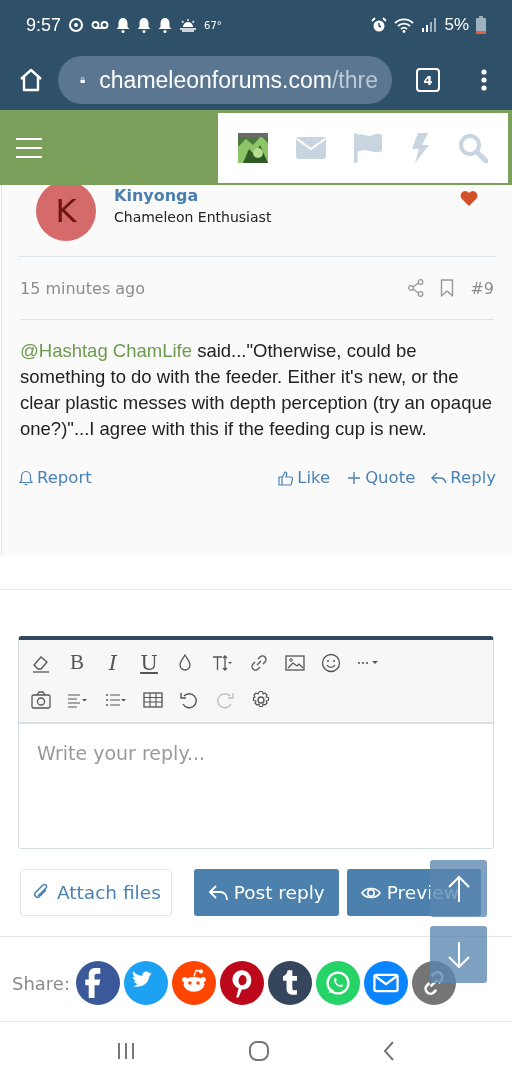 This screenshot has height=1080, width=512. What do you see at coordinates (149, 662) in the screenshot?
I see `underline-button: U` at bounding box center [149, 662].